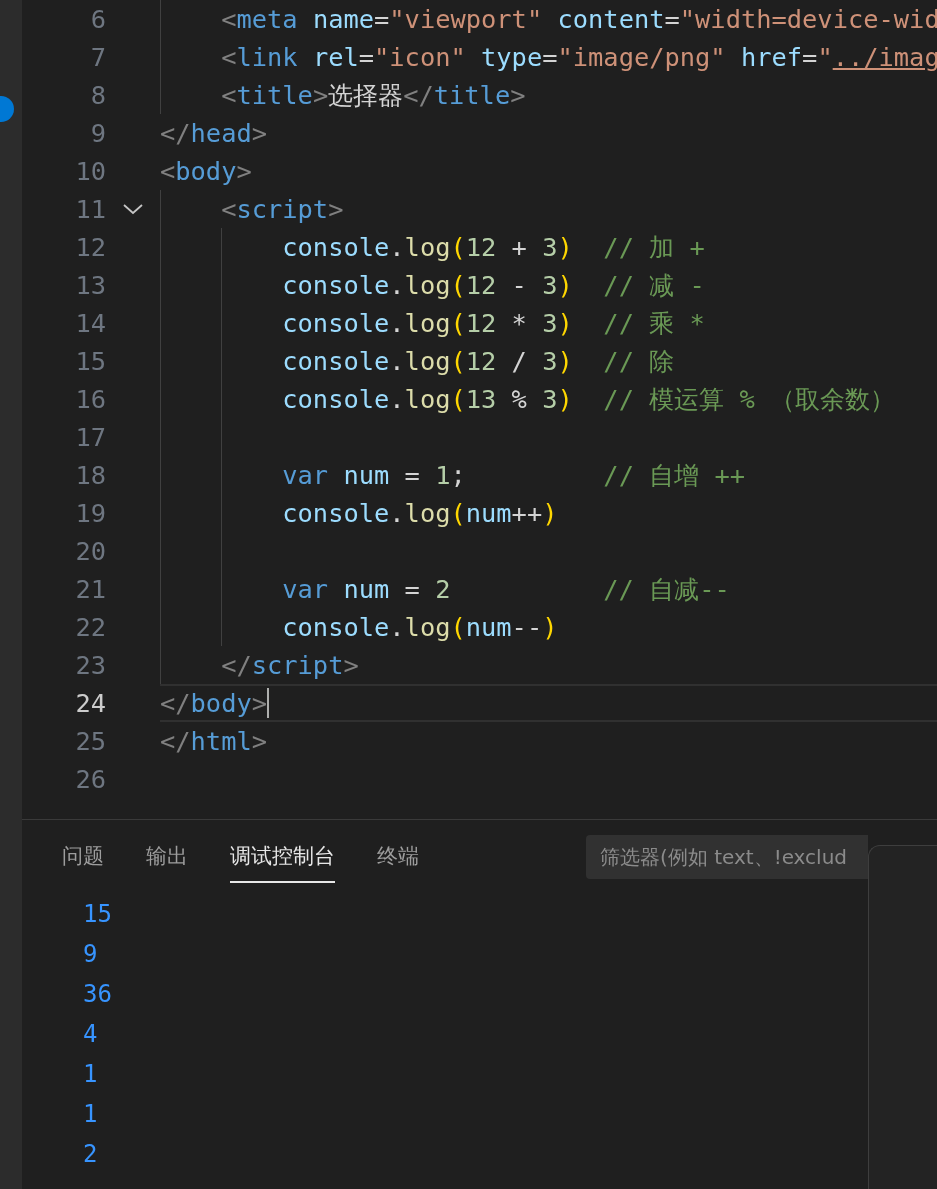 The width and height of the screenshot is (937, 1189). I want to click on line-number: 10, so click(90, 171).